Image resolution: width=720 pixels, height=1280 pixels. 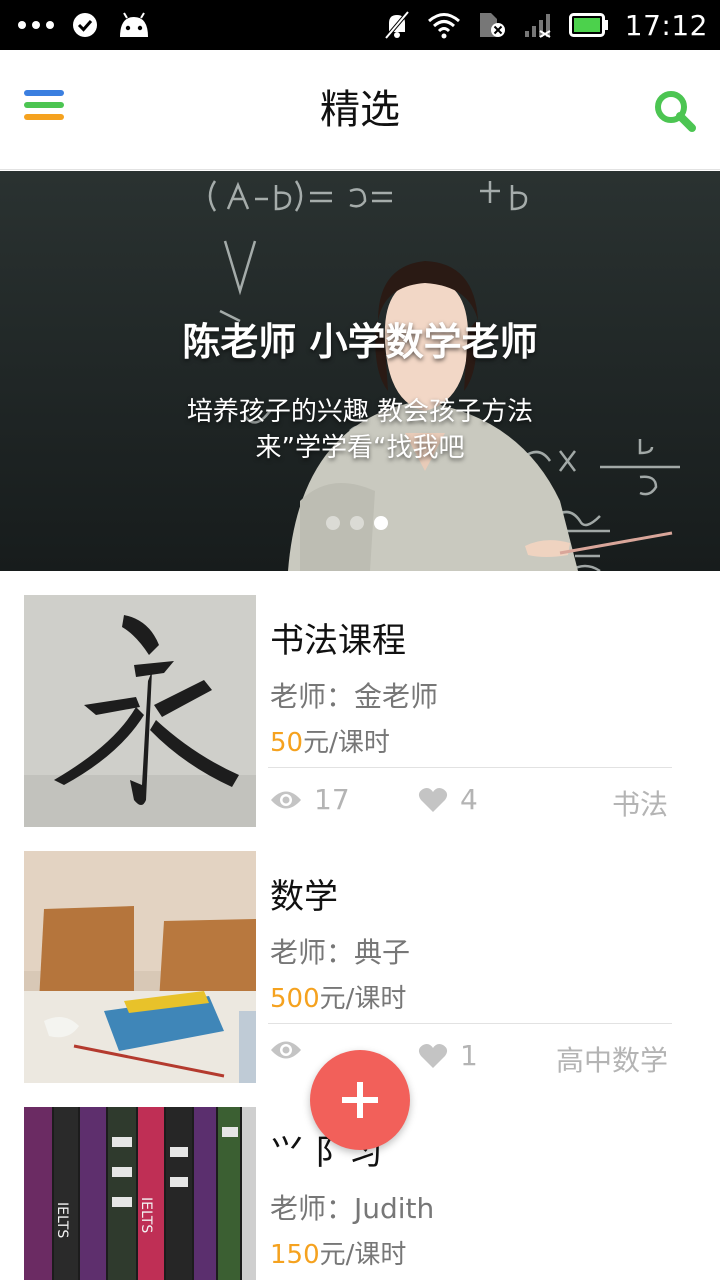 What do you see at coordinates (675, 111) in the screenshot?
I see `search-icon` at bounding box center [675, 111].